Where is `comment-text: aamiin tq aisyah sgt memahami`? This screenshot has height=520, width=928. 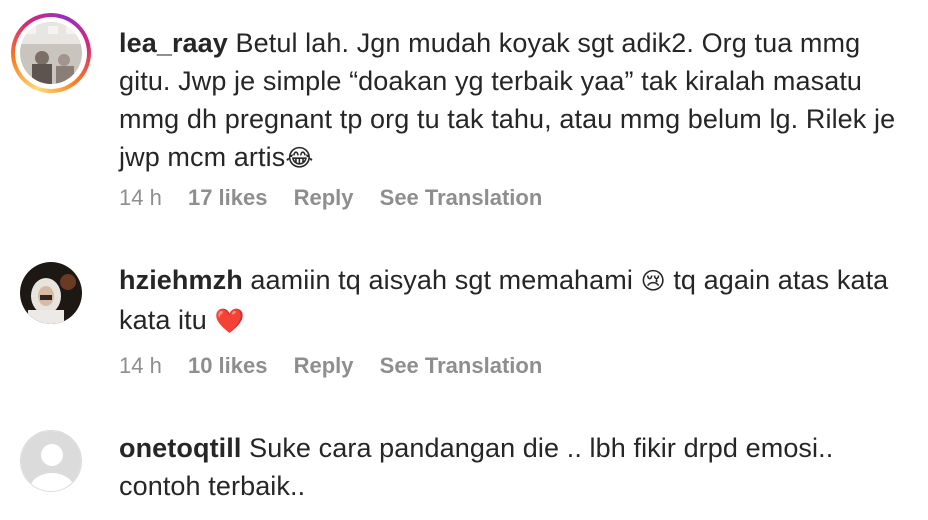
comment-text: aamiin tq aisyah sgt memahami is located at coordinates (441, 280).